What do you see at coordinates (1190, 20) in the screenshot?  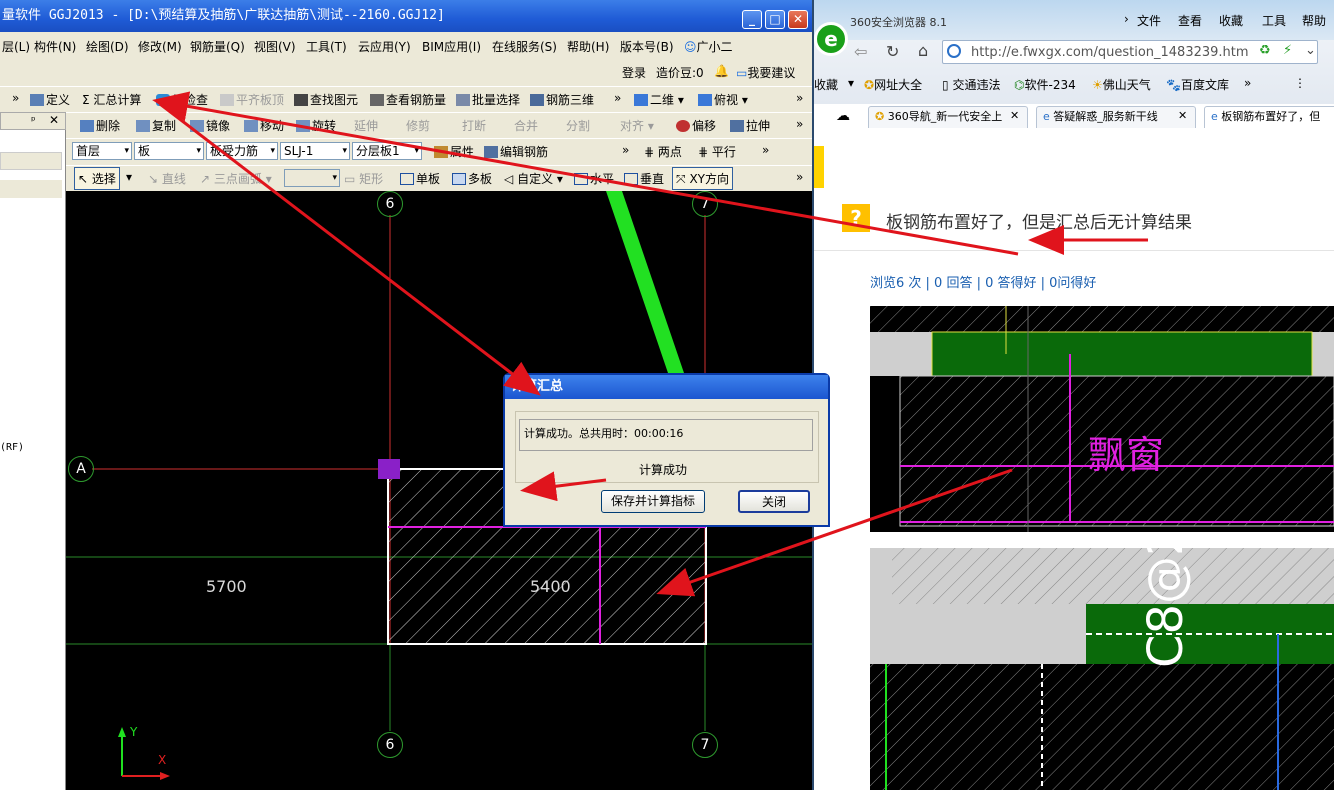 I see `browser-menu-view: 查看` at bounding box center [1190, 20].